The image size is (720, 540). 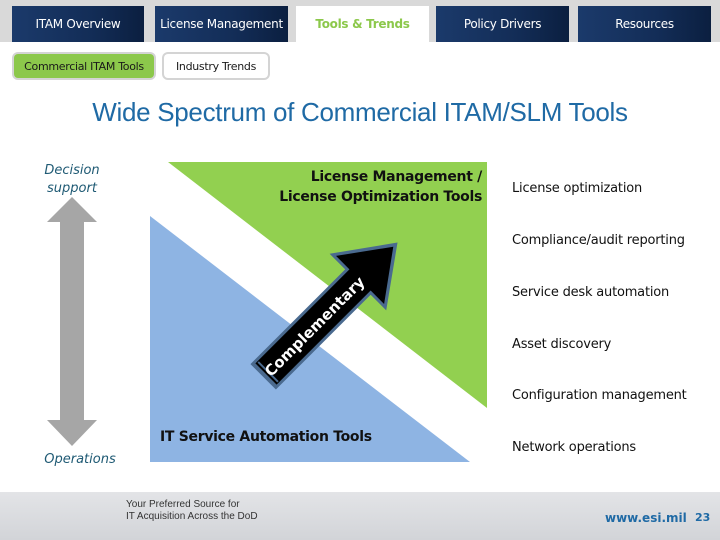 What do you see at coordinates (562, 344) in the screenshot?
I see `capability-item: Asset discovery` at bounding box center [562, 344].